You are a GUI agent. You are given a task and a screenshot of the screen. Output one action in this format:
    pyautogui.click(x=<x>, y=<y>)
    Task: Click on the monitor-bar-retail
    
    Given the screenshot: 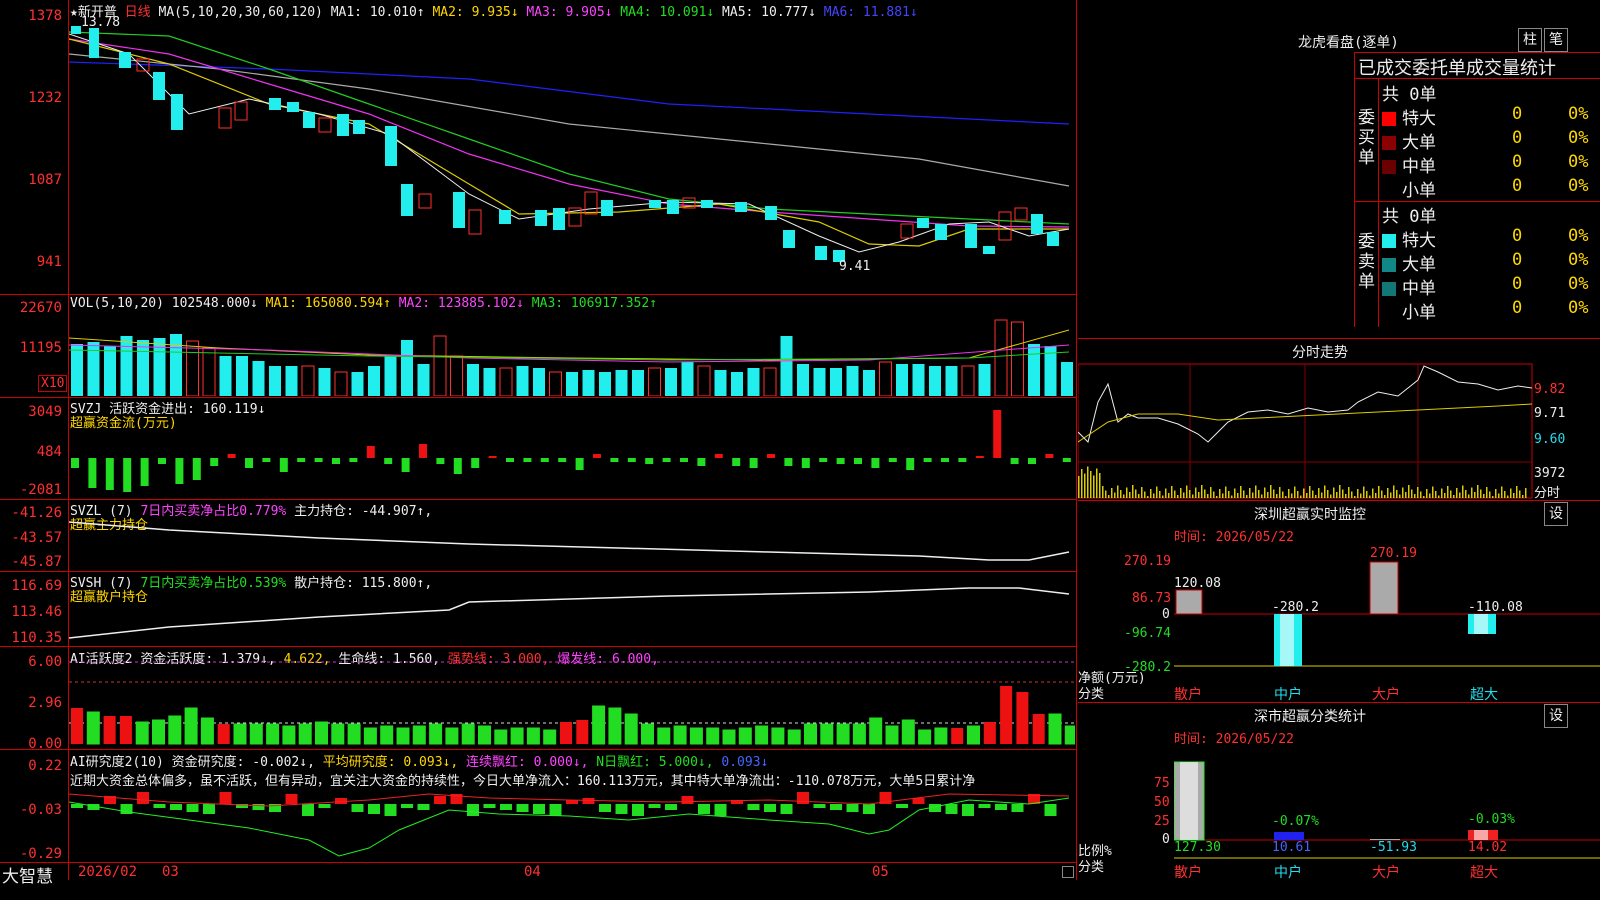 What is the action you would take?
    pyautogui.click(x=1189, y=602)
    